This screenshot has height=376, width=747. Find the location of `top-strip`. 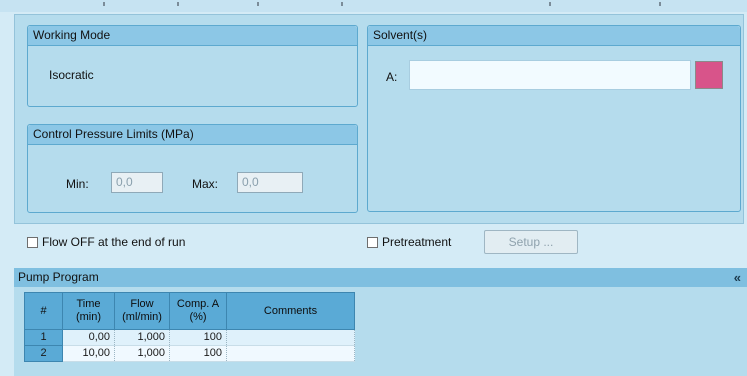

top-strip is located at coordinates (373, 6).